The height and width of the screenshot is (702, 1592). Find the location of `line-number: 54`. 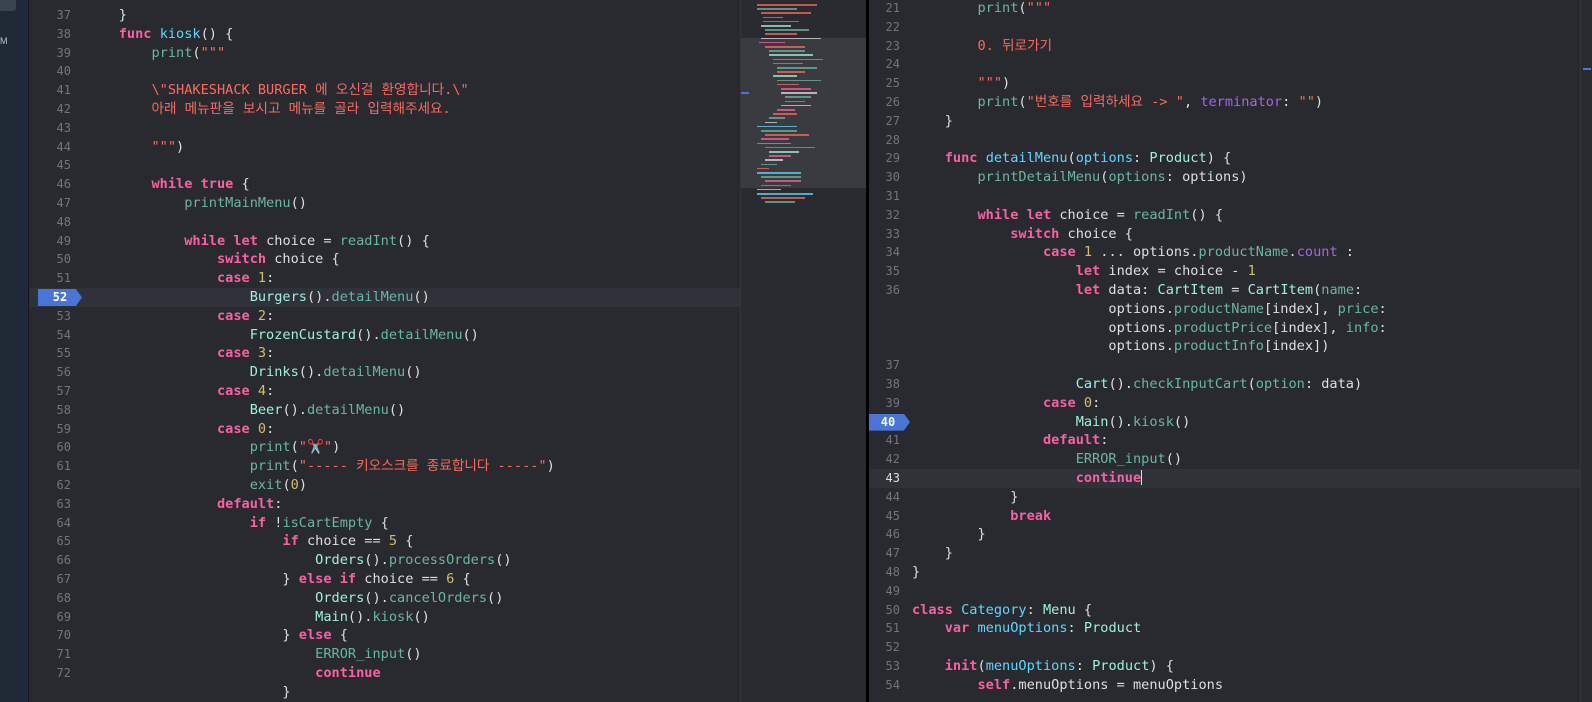

line-number: 54 is located at coordinates (884, 685).